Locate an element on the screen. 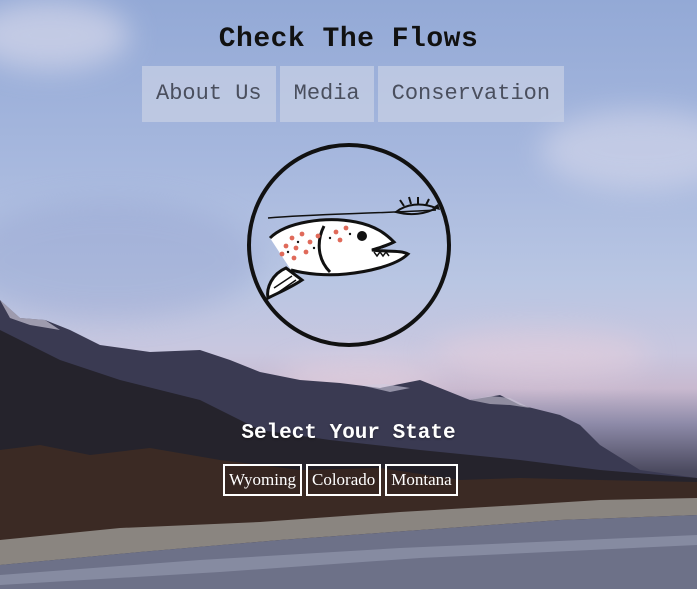  main-nav: About Us Media Conservation is located at coordinates (353, 94).